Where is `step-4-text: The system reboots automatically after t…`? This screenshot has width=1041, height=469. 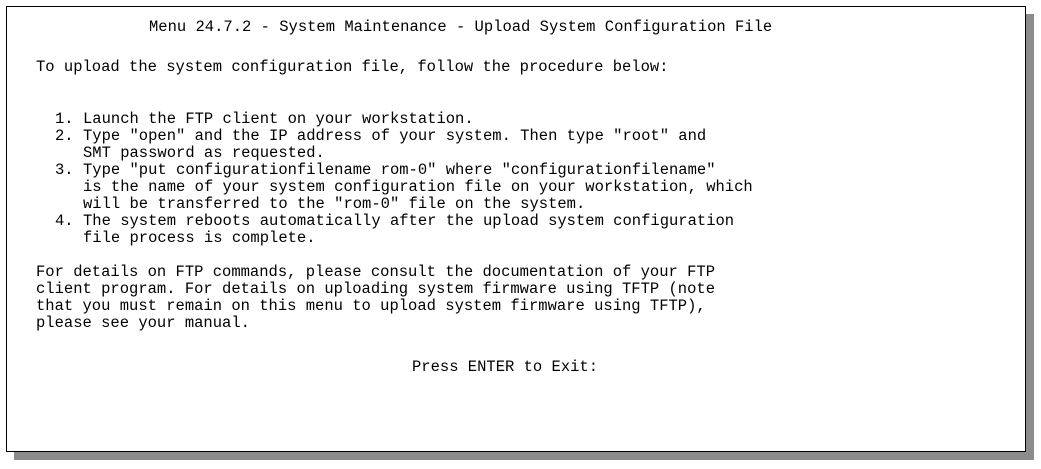
step-4-text: The system reboots automatically after t… is located at coordinates (409, 221).